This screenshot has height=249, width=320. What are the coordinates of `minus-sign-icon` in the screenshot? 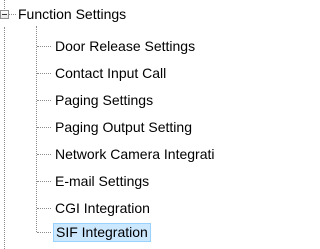 It's located at (4, 14).